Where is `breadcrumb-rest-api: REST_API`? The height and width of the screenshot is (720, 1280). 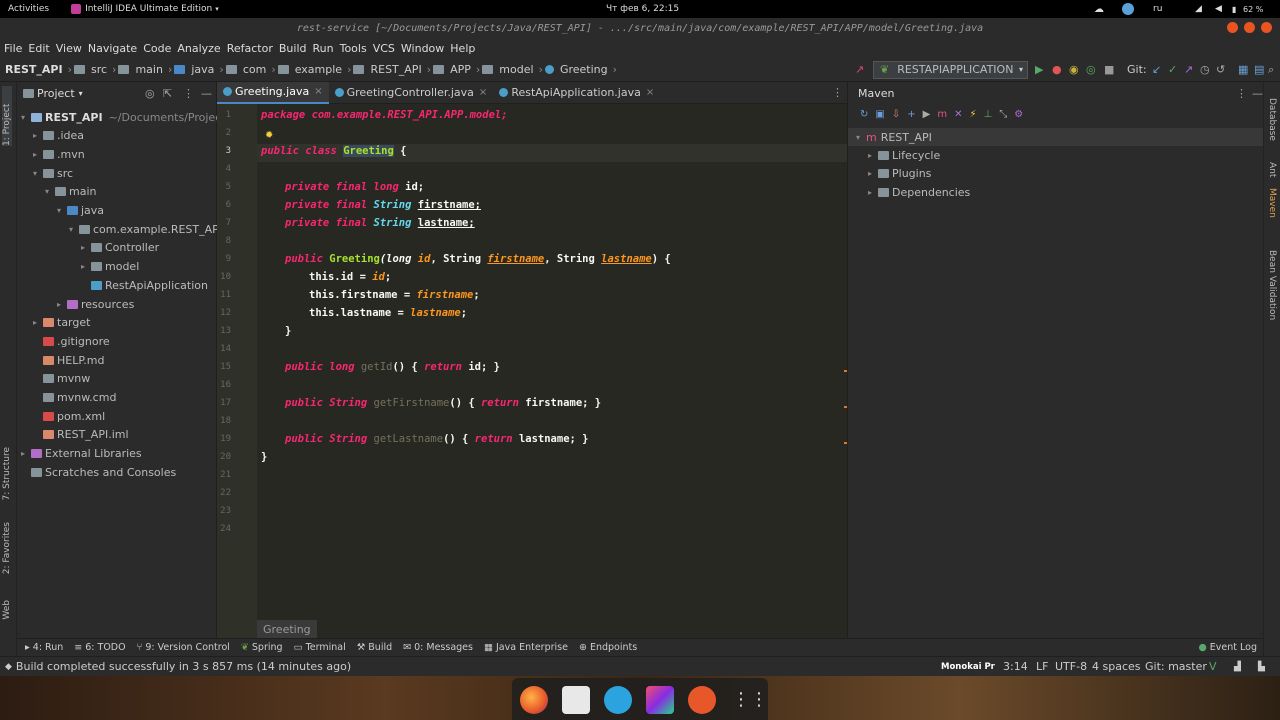
breadcrumb-rest-api: REST_API is located at coordinates (395, 69).